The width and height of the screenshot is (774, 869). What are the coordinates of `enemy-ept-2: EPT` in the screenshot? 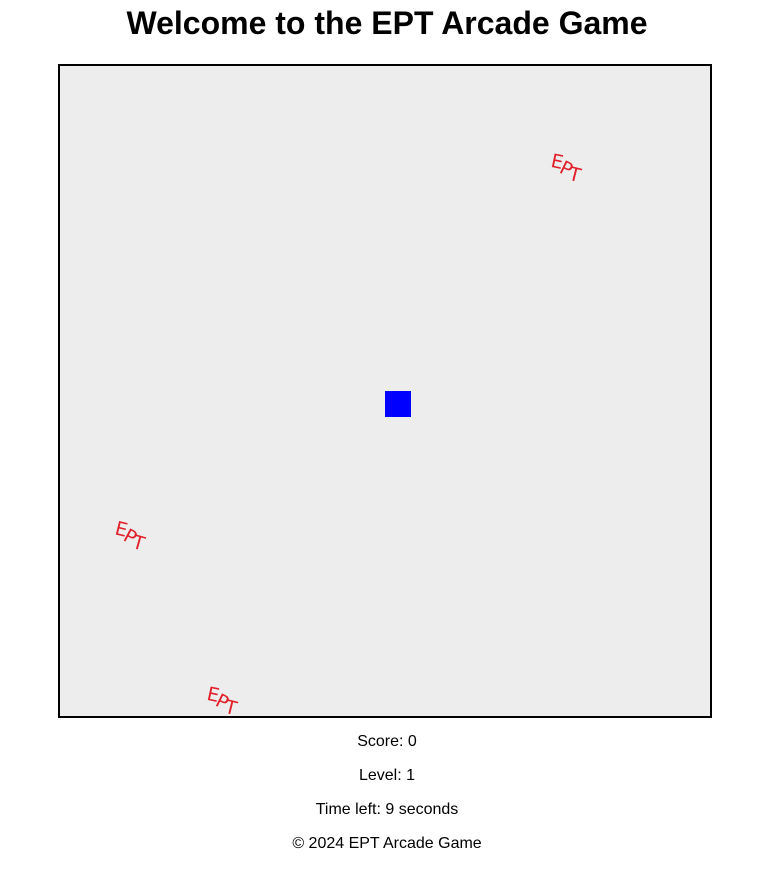 It's located at (130, 537).